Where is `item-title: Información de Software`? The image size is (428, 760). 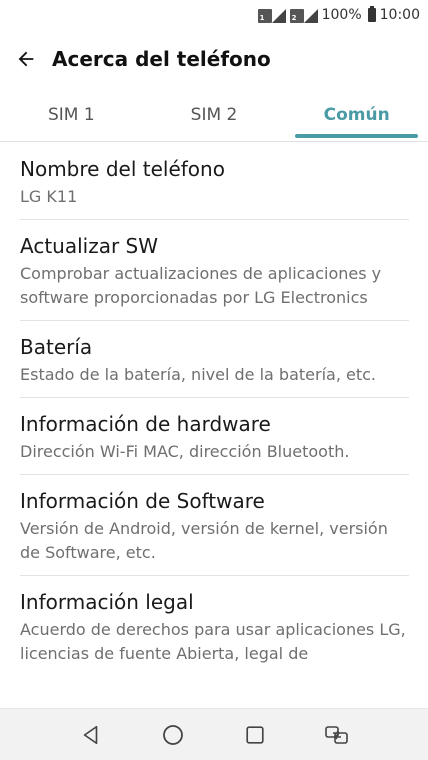
item-title: Información de Software is located at coordinates (142, 501).